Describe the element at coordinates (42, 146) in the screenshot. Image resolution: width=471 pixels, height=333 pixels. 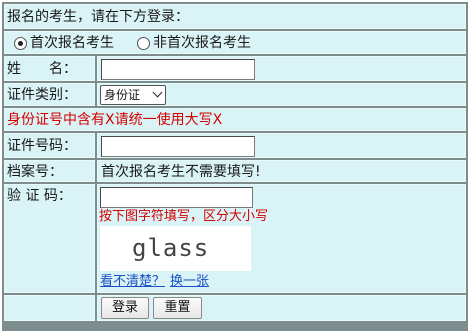
I see `idnum-label: 证件号码：` at that location.